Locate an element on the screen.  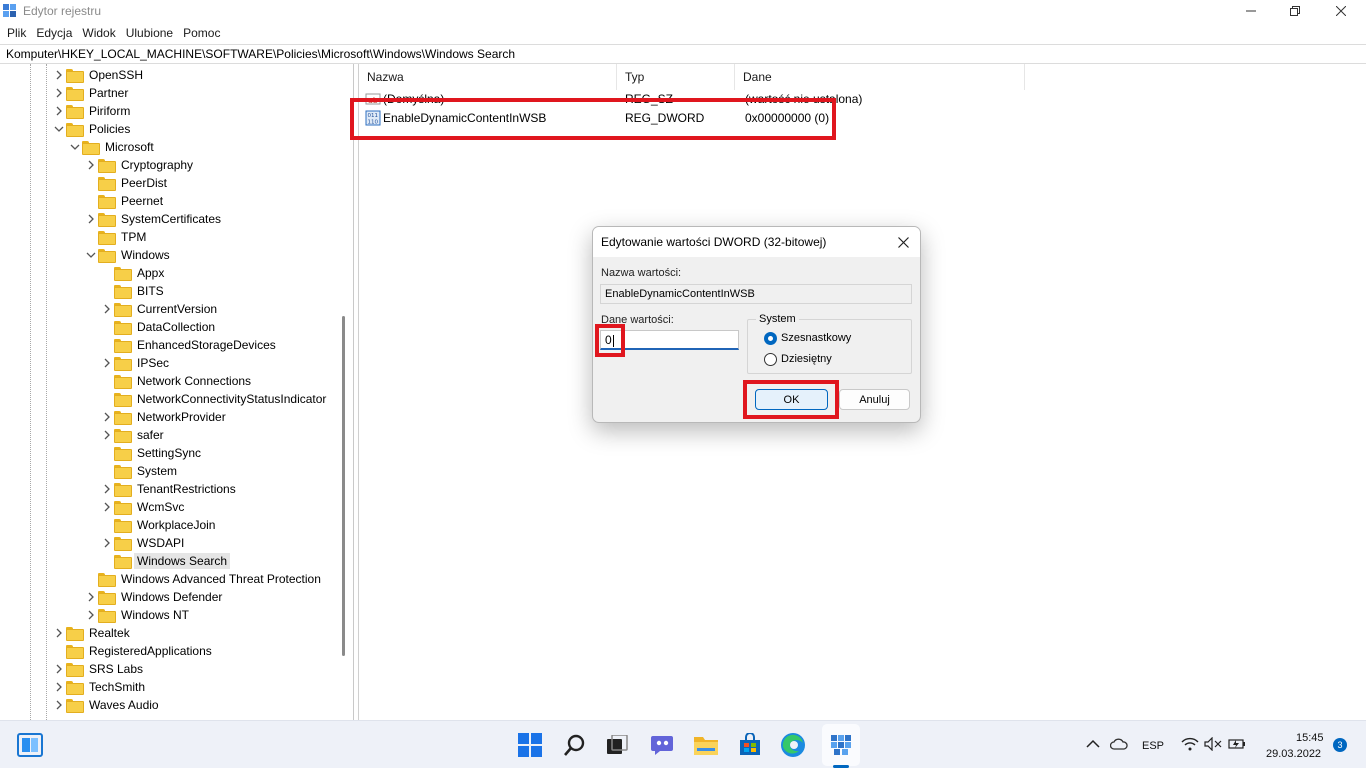
tree-item-srs-labs: SRS Labs is located at coordinates (99, 669).